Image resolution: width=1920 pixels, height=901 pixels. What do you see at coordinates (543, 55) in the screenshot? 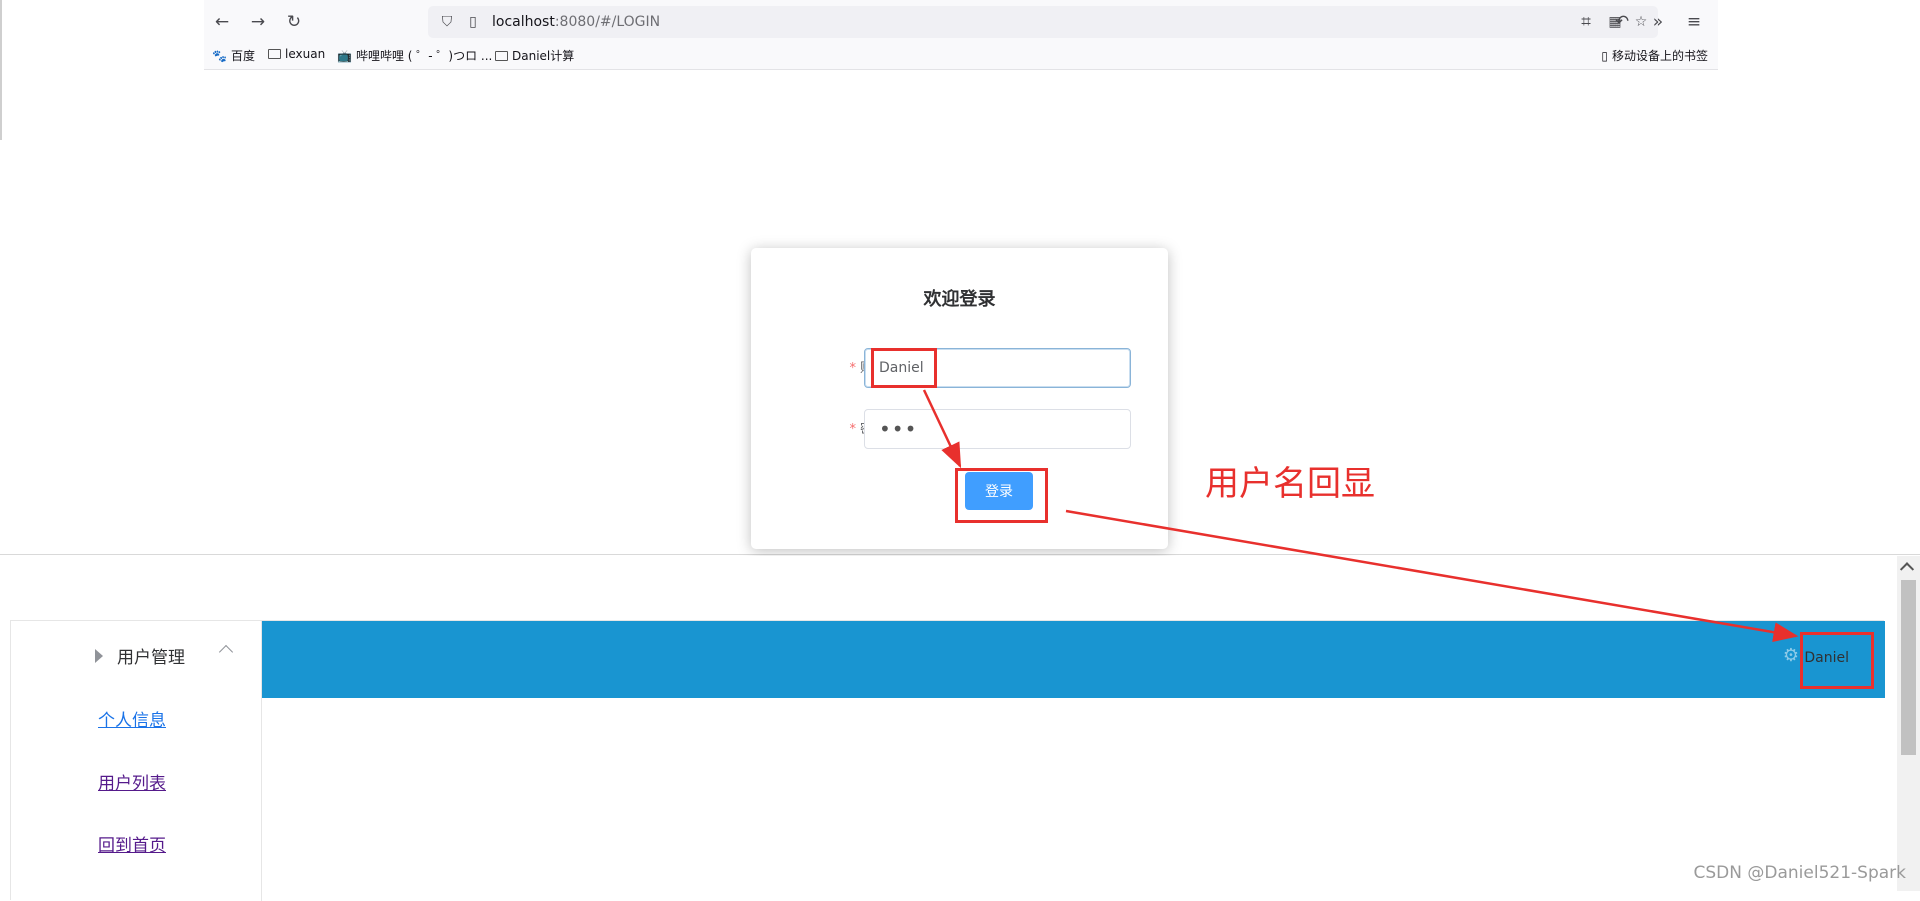
I see `bookmark-label: Daniel计算` at bounding box center [543, 55].